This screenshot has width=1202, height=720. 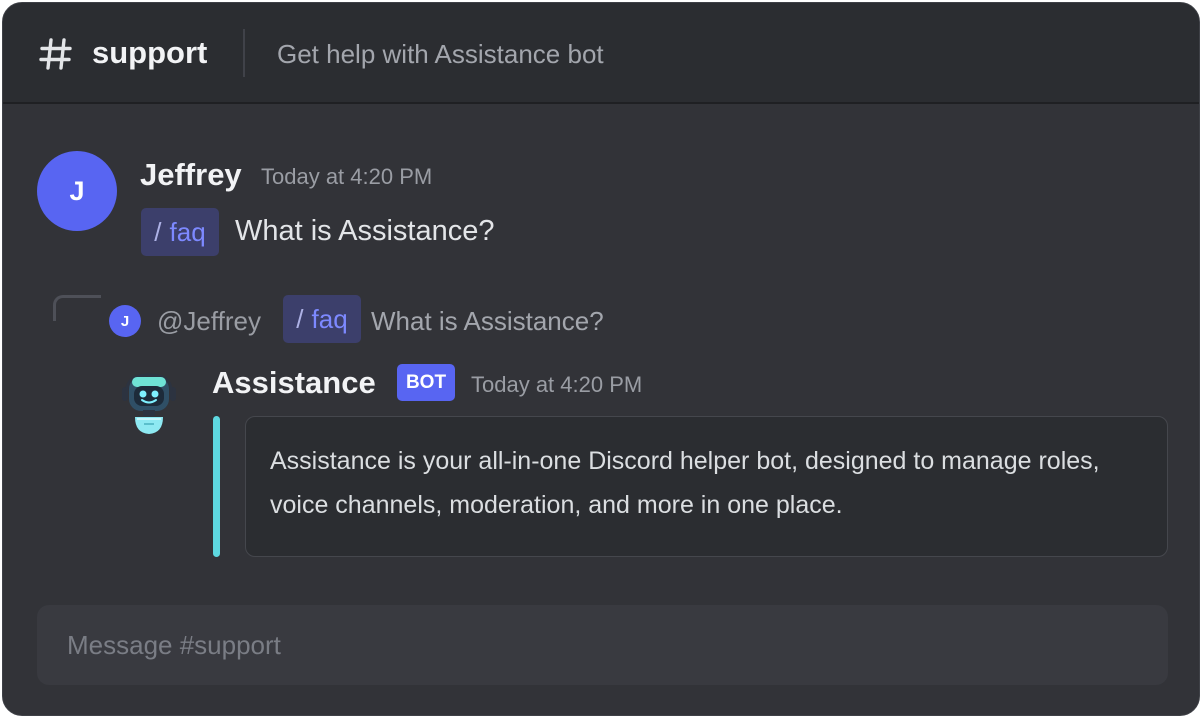 I want to click on reply-mention: @Jeffrey, so click(x=209, y=321).